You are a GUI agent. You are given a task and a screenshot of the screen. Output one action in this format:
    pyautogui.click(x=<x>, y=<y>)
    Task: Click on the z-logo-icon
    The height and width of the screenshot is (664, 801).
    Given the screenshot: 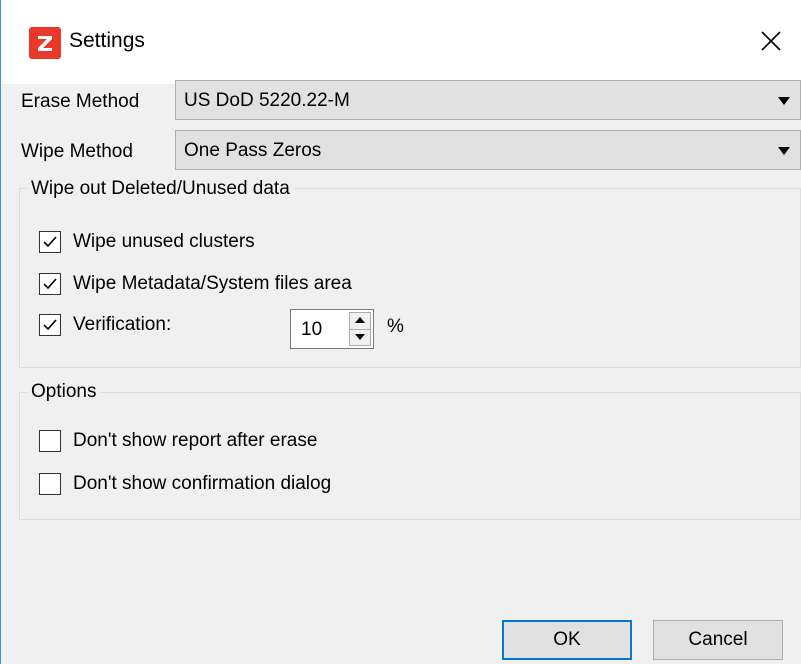 What is the action you would take?
    pyautogui.click(x=45, y=43)
    